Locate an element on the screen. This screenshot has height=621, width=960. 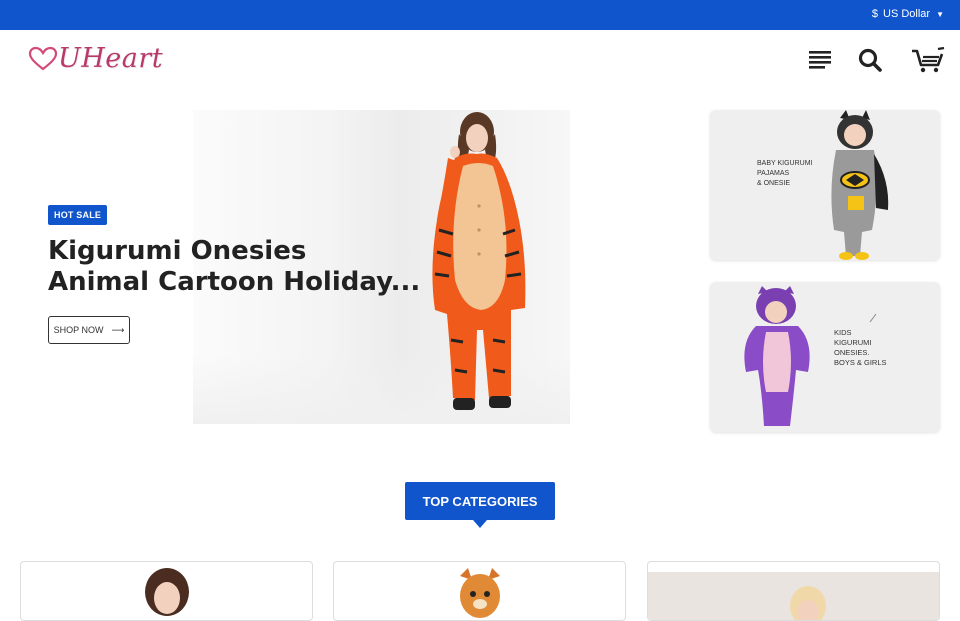
site-logo: UHeart is located at coordinates (95, 58).